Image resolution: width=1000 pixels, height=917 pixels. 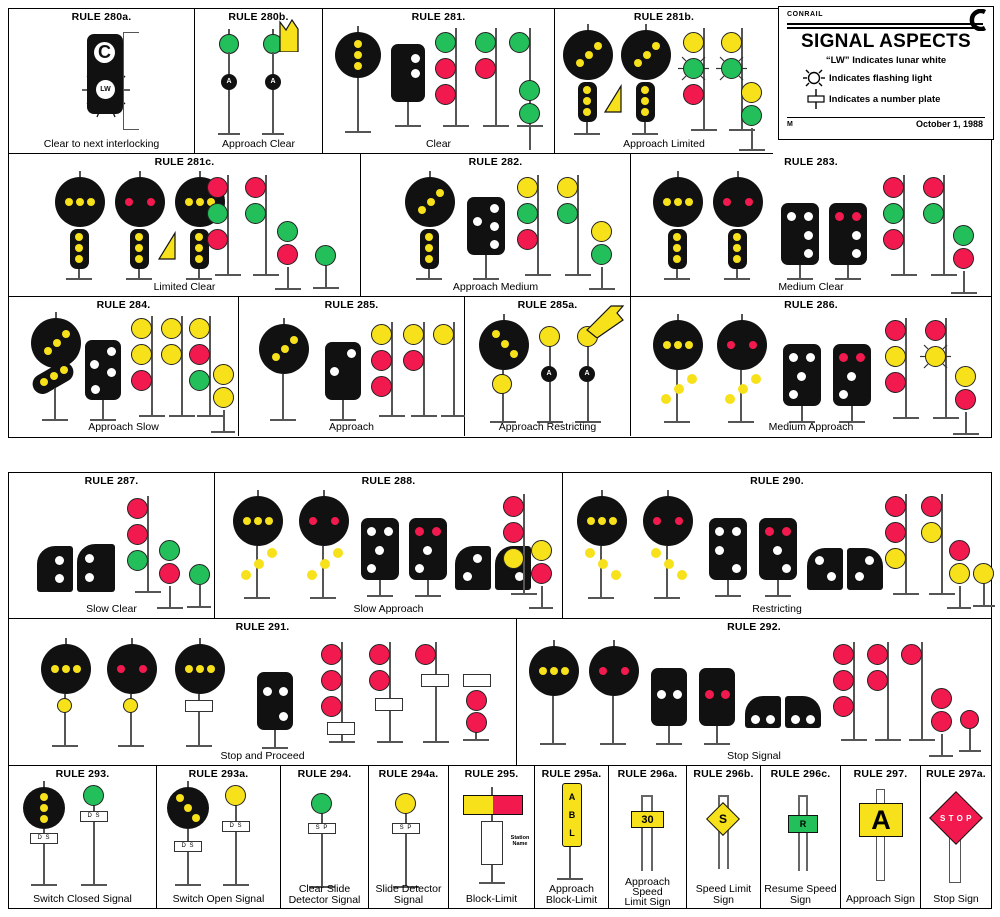 I want to click on rule-panel-281: RULE 281. Clear, so click(x=439, y=81).